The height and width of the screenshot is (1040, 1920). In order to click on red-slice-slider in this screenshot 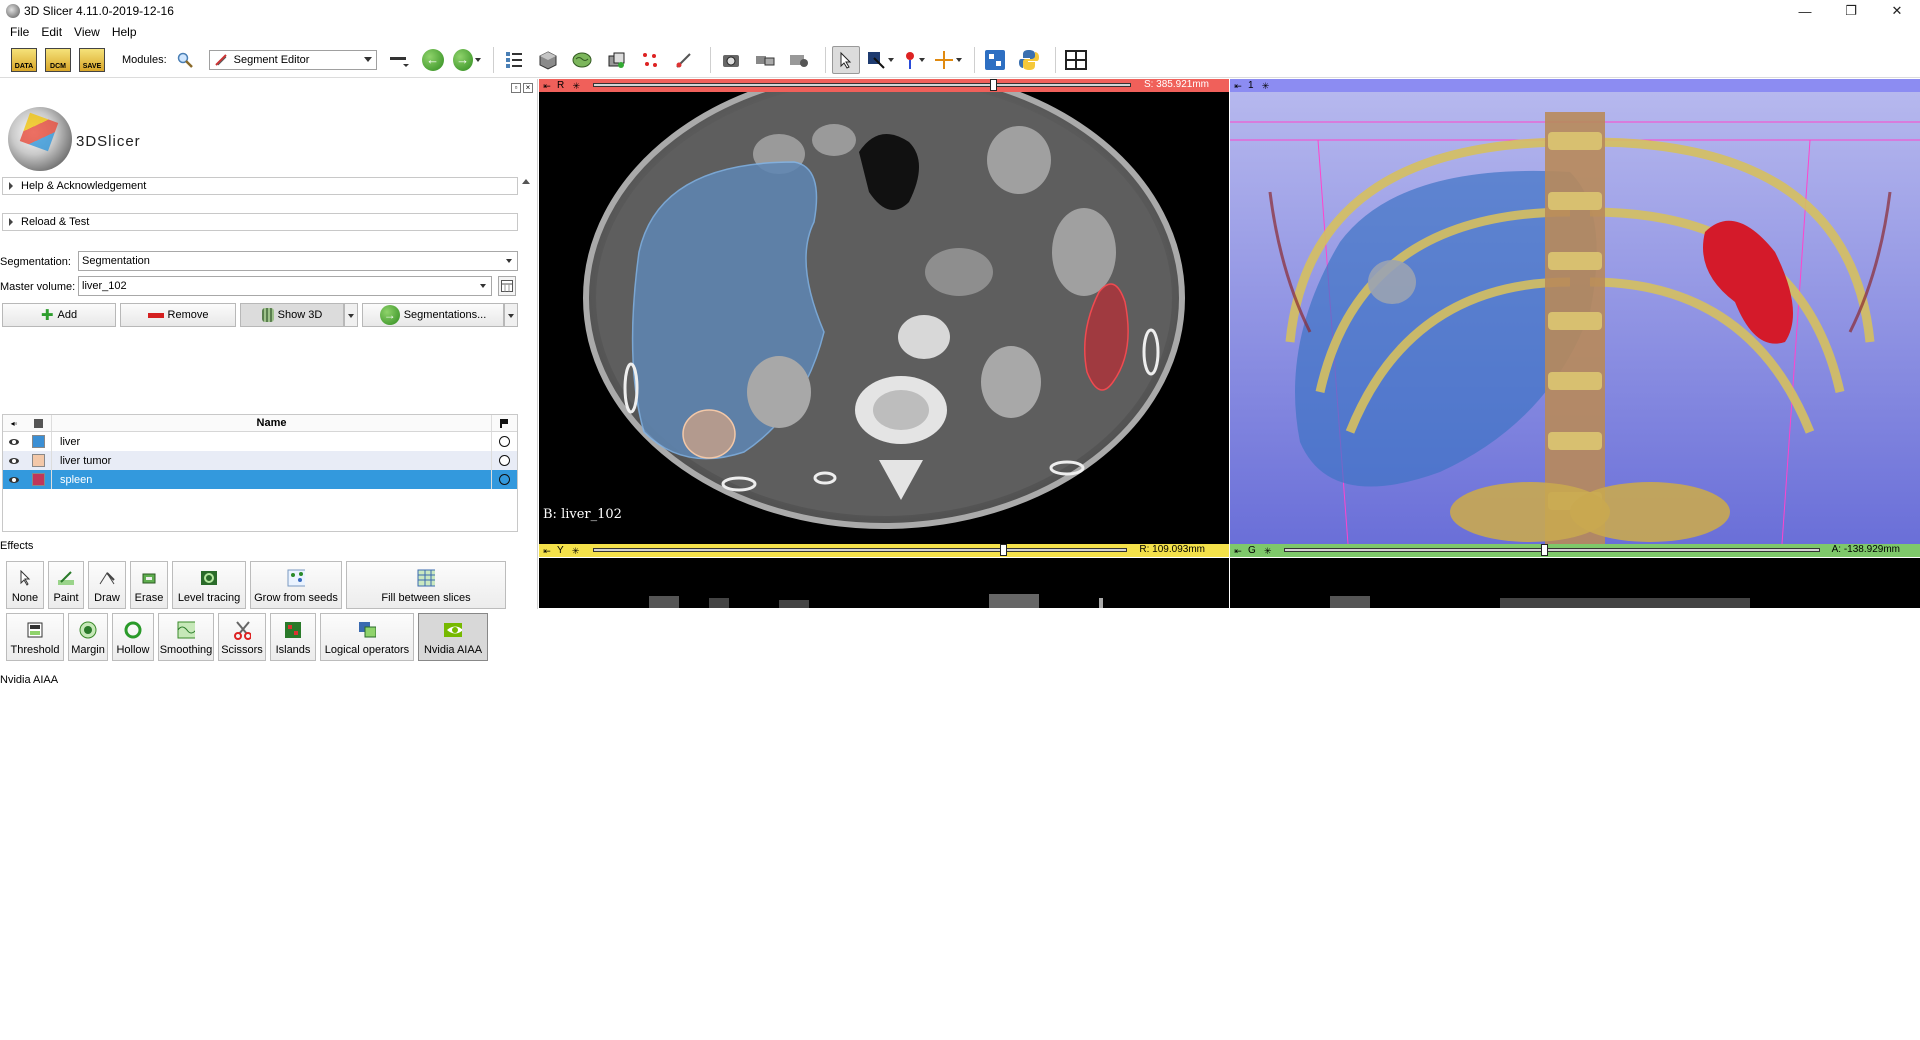, I will do `click(862, 85)`.